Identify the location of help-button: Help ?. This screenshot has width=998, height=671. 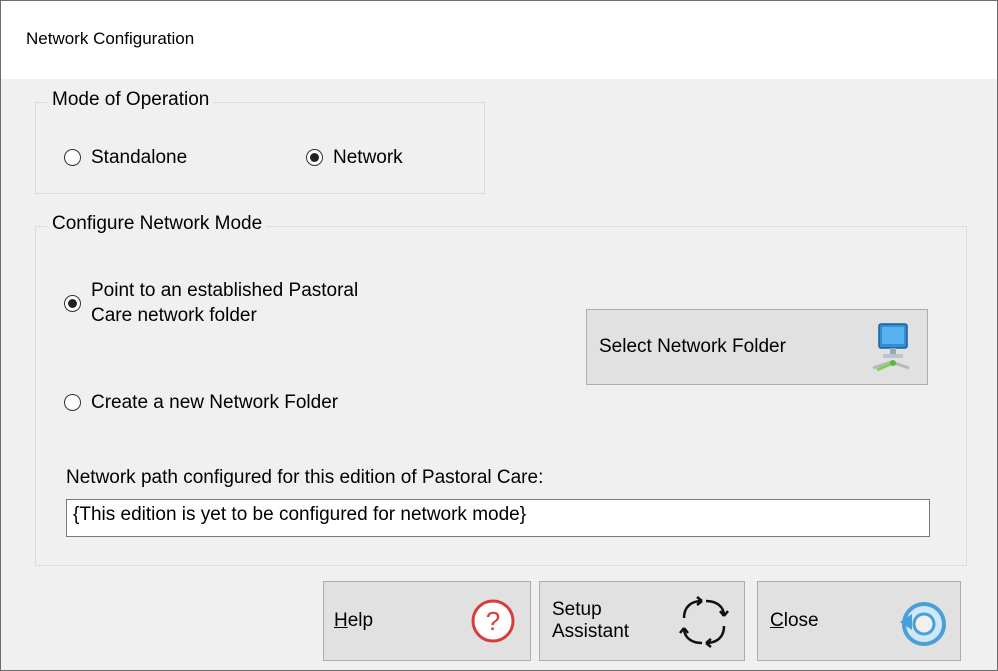
(427, 621).